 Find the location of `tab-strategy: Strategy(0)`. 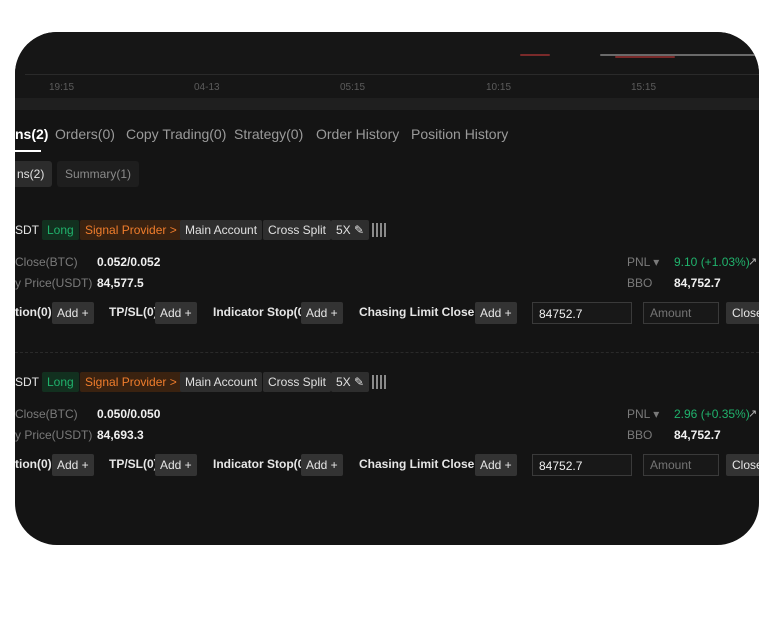

tab-strategy: Strategy(0) is located at coordinates (268, 134).